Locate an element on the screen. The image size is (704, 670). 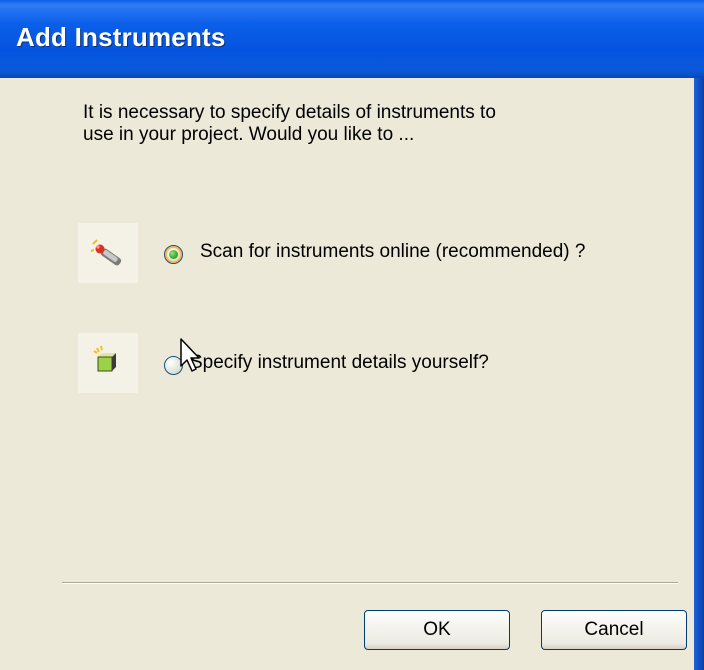
title-bar: Add Instruments is located at coordinates (352, 39).